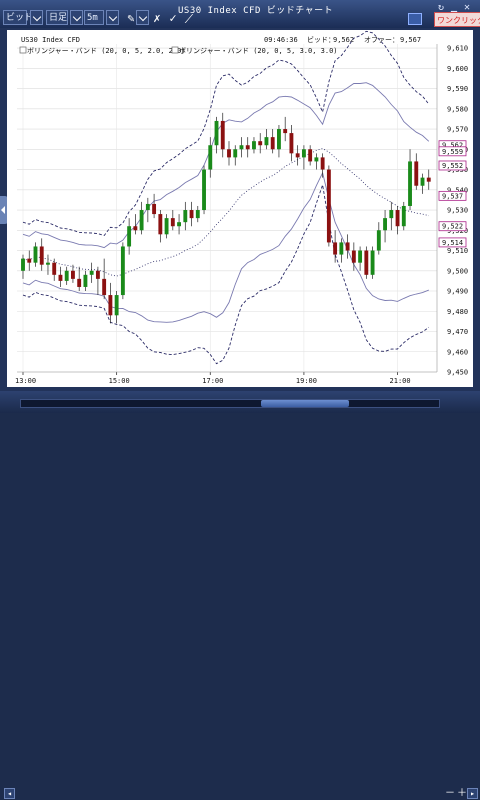 The image size is (480, 800). Describe the element at coordinates (381, 40) in the screenshot. I see `offer-label: オファー：` at that location.